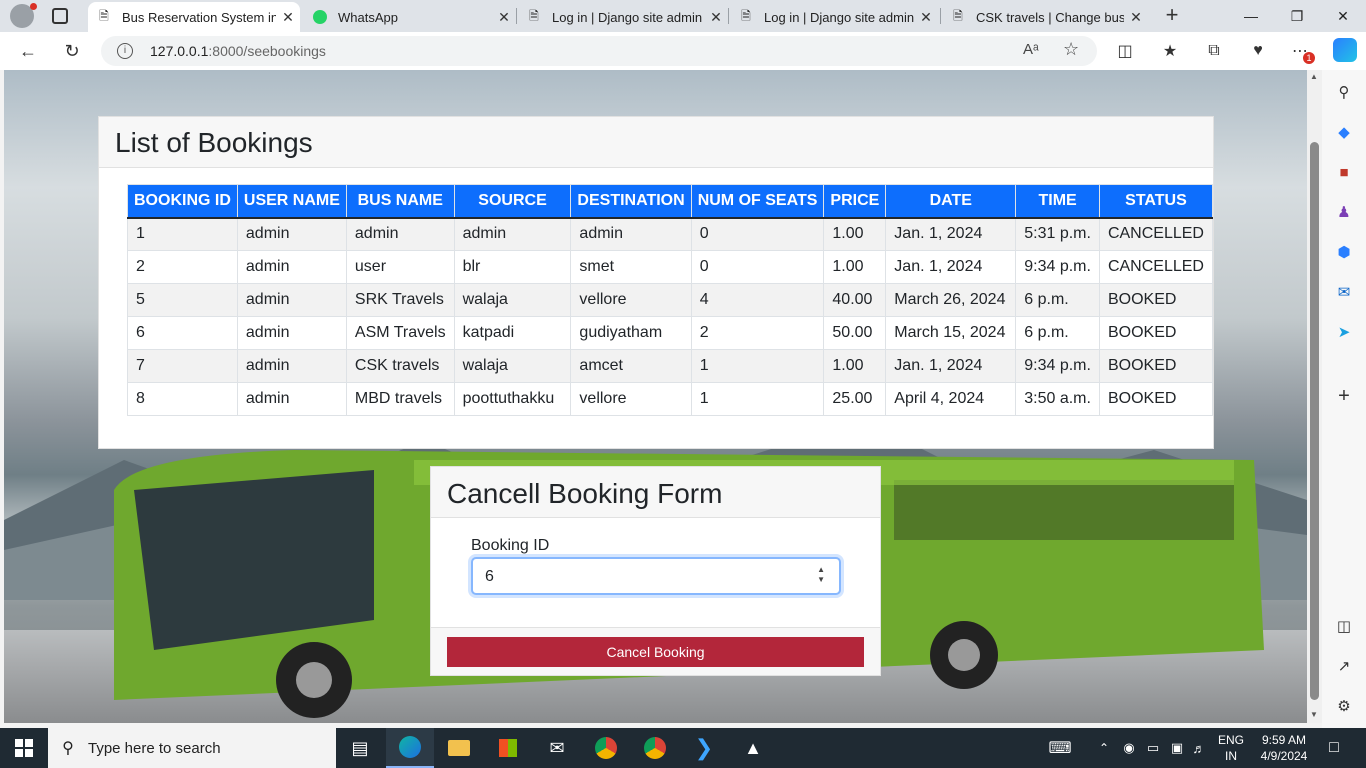  I want to click on notifications-icon: □, so click(1334, 748).